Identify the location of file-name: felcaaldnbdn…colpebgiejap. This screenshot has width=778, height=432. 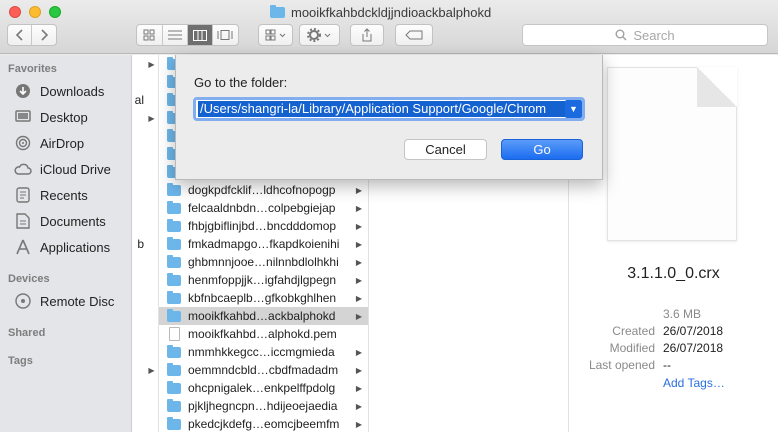
(262, 208).